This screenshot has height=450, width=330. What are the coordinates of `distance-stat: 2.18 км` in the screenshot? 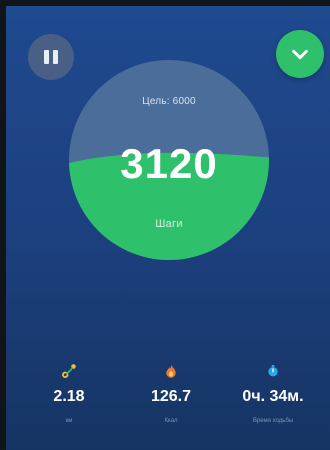 It's located at (69, 393).